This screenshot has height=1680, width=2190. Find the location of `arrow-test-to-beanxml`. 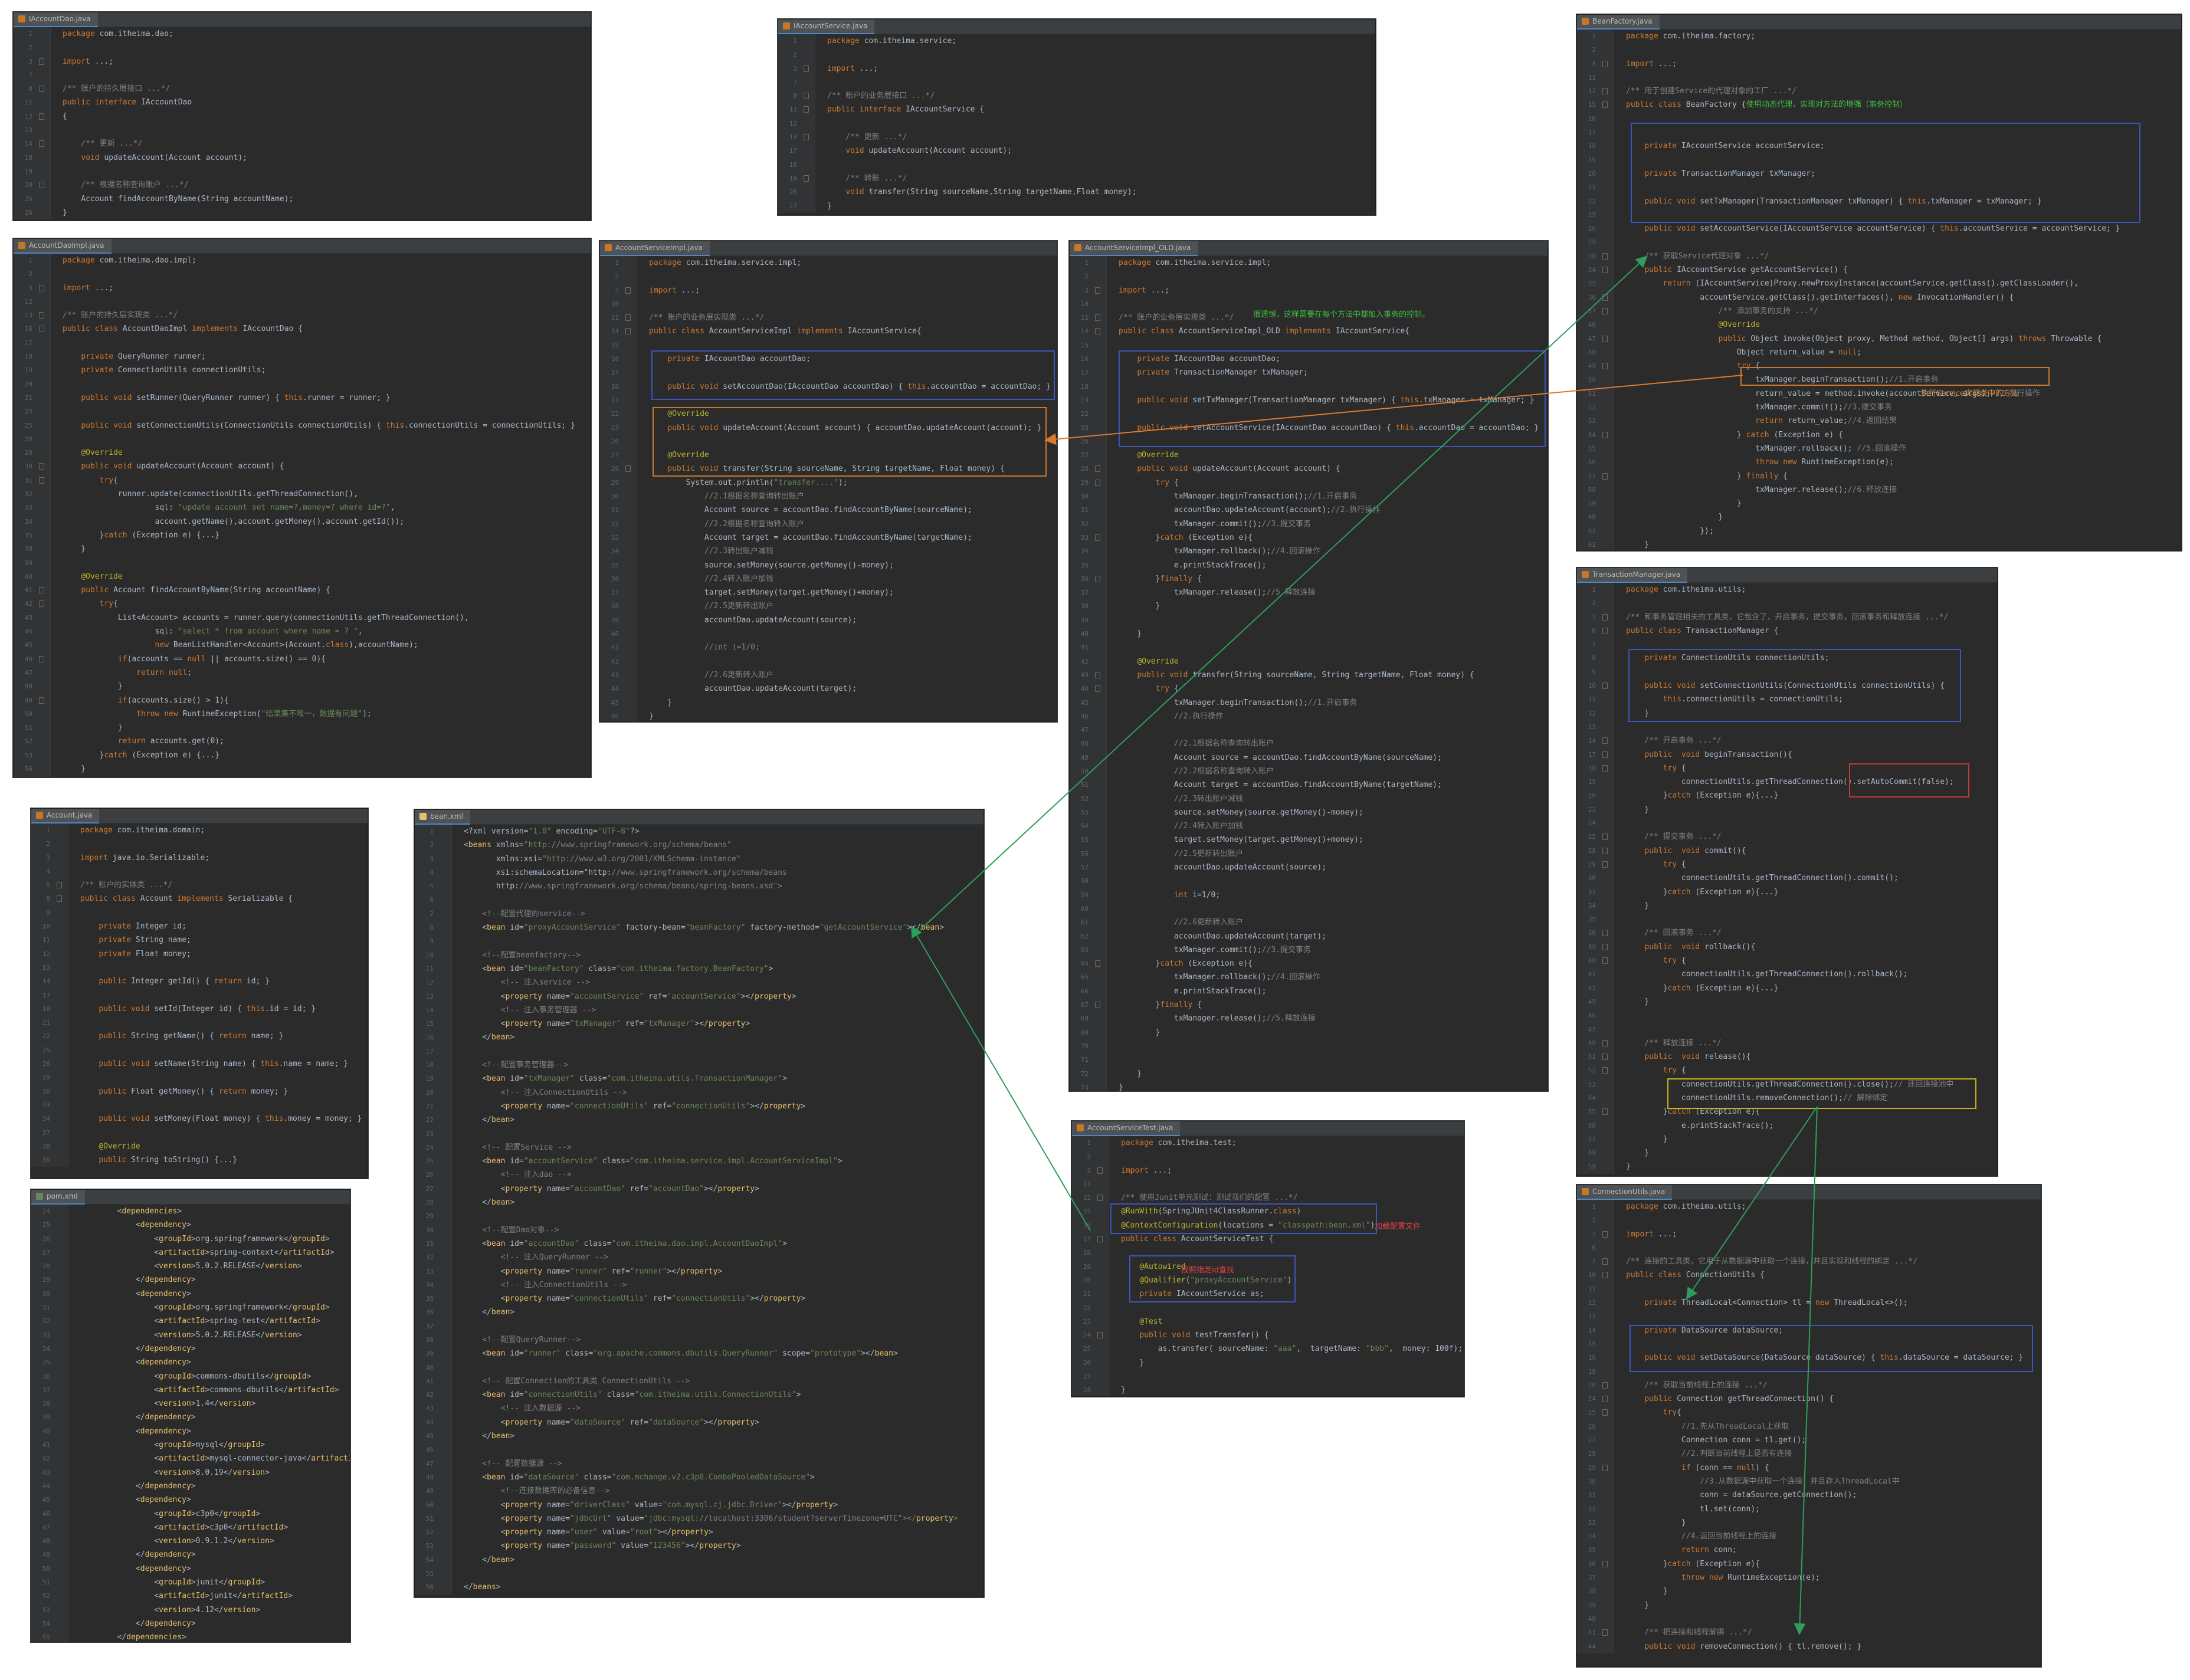

arrow-test-to-beanxml is located at coordinates (1001, 1078).